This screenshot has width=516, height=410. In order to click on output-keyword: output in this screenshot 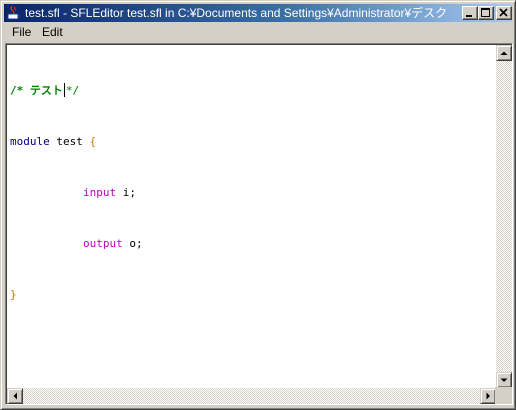, I will do `click(103, 243)`.